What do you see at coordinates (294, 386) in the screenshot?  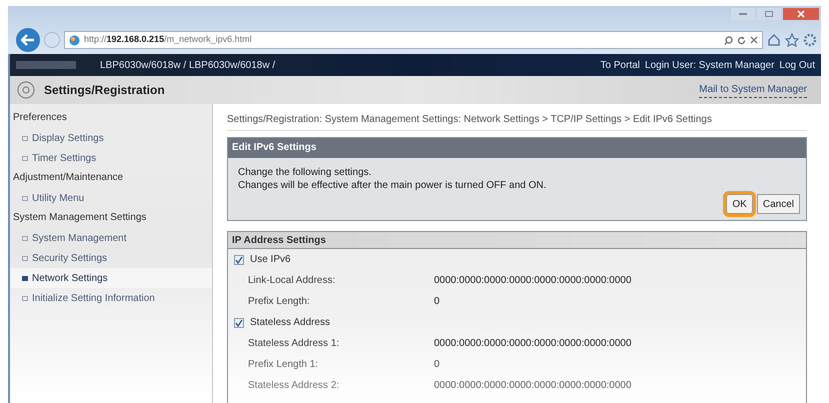 I see `field-label: Stateless Address 2:` at bounding box center [294, 386].